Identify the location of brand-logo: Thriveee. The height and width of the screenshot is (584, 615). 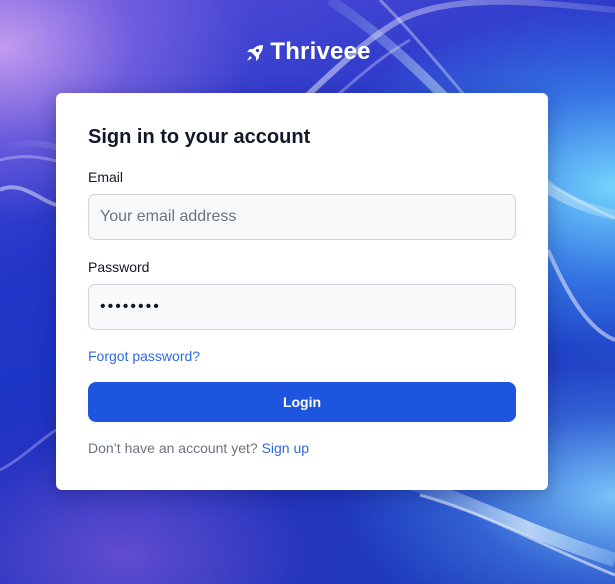
(307, 52).